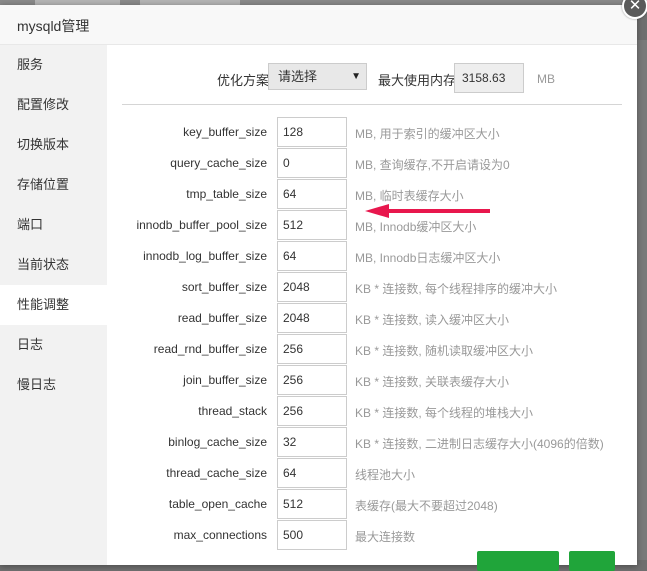 The image size is (647, 571). What do you see at coordinates (432, 165) in the screenshot?
I see `param-desc: MB, 查询缓存,不开启请设为0` at bounding box center [432, 165].